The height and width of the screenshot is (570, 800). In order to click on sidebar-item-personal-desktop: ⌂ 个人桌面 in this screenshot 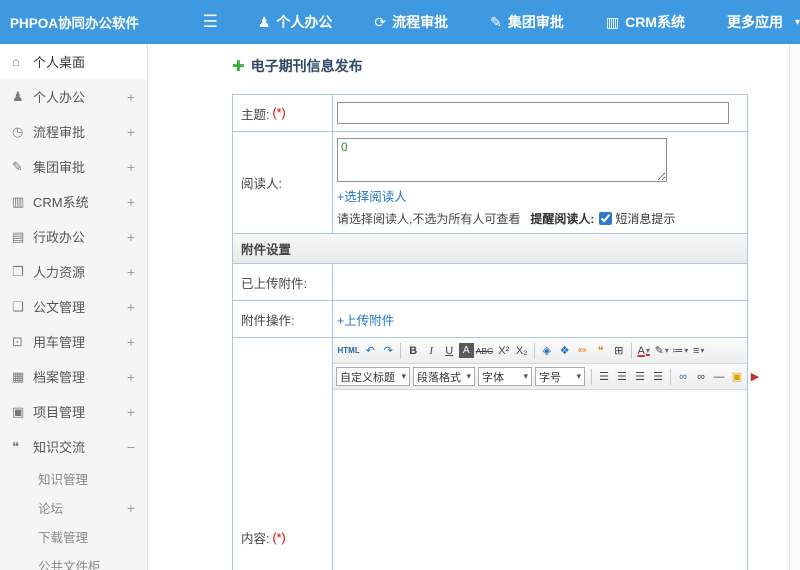, I will do `click(73, 61)`.